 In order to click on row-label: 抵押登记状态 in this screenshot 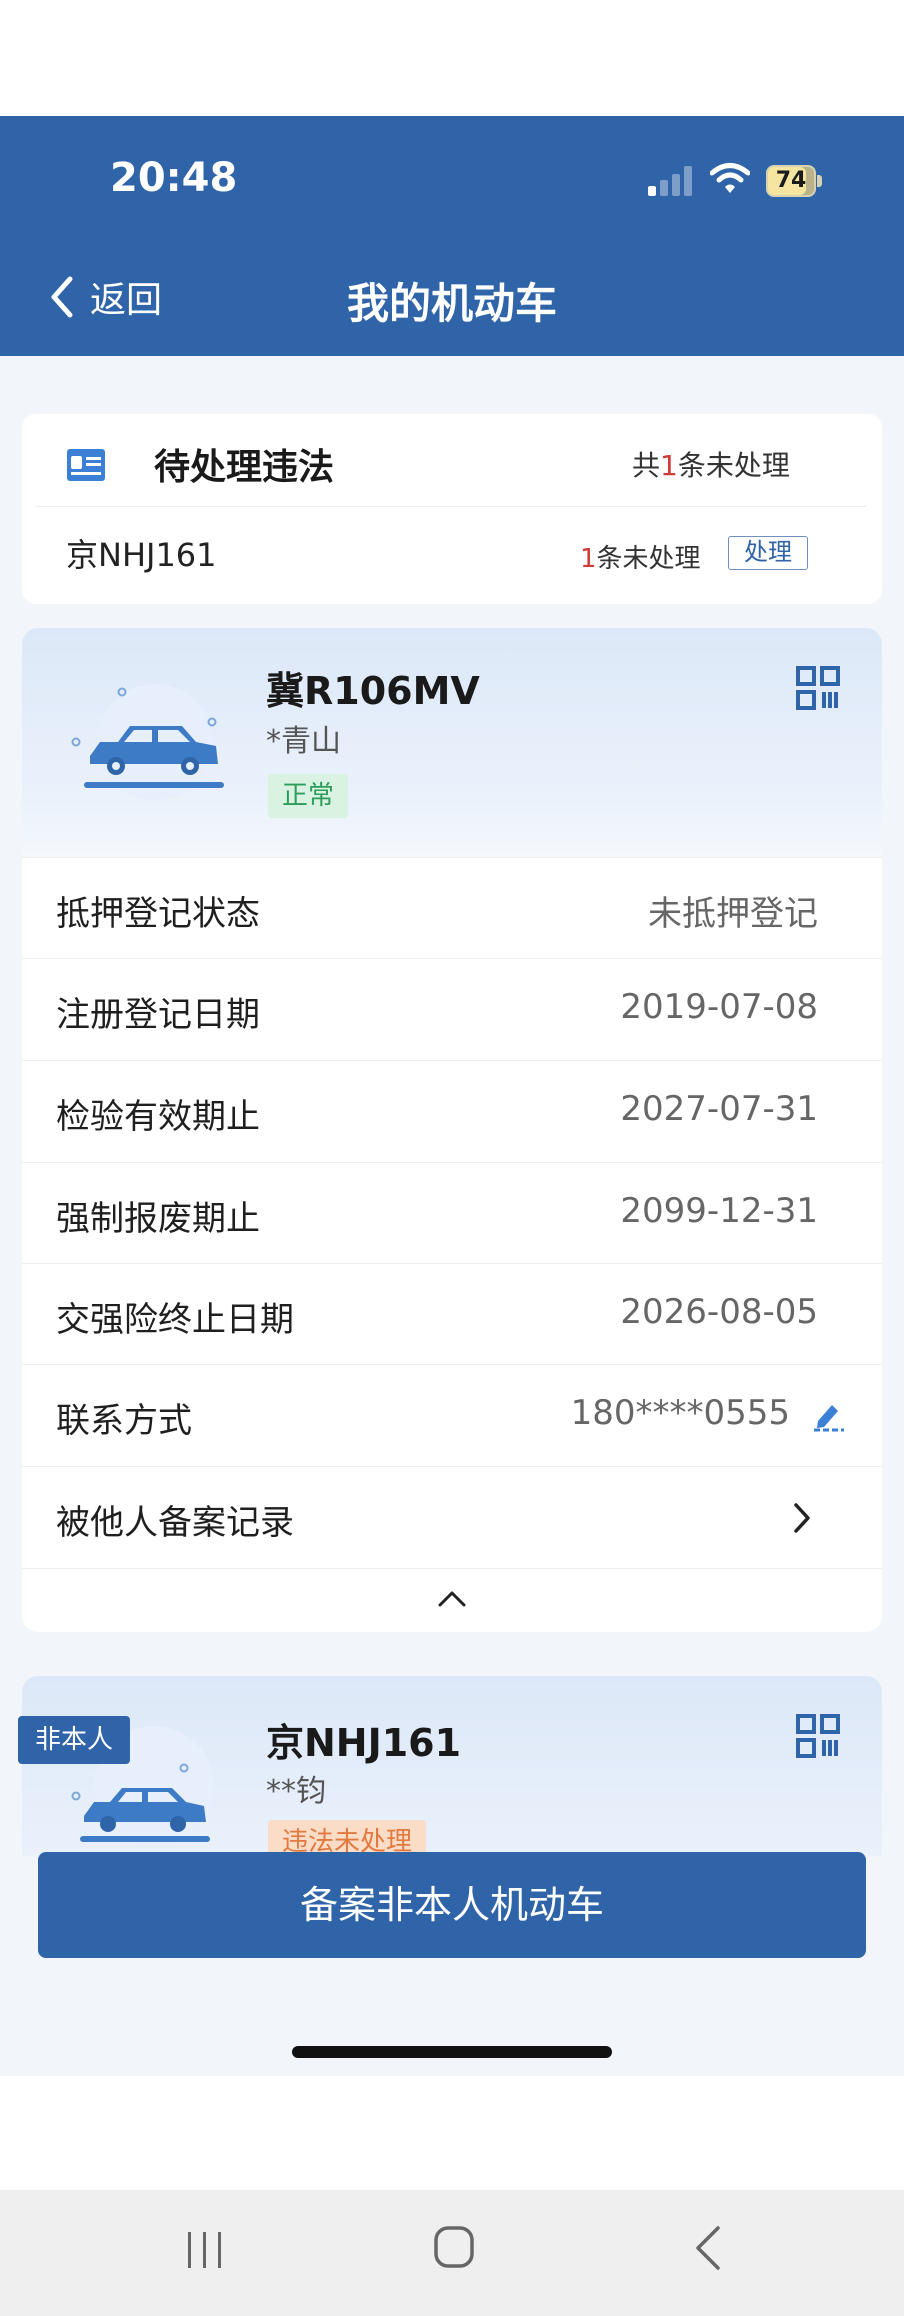, I will do `click(158, 914)`.